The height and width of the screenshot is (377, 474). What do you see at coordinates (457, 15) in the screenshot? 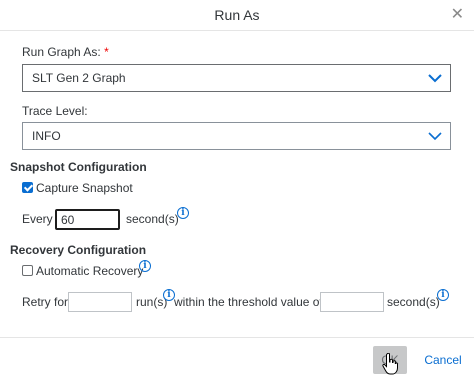
I see `close-icon: ✕` at bounding box center [457, 15].